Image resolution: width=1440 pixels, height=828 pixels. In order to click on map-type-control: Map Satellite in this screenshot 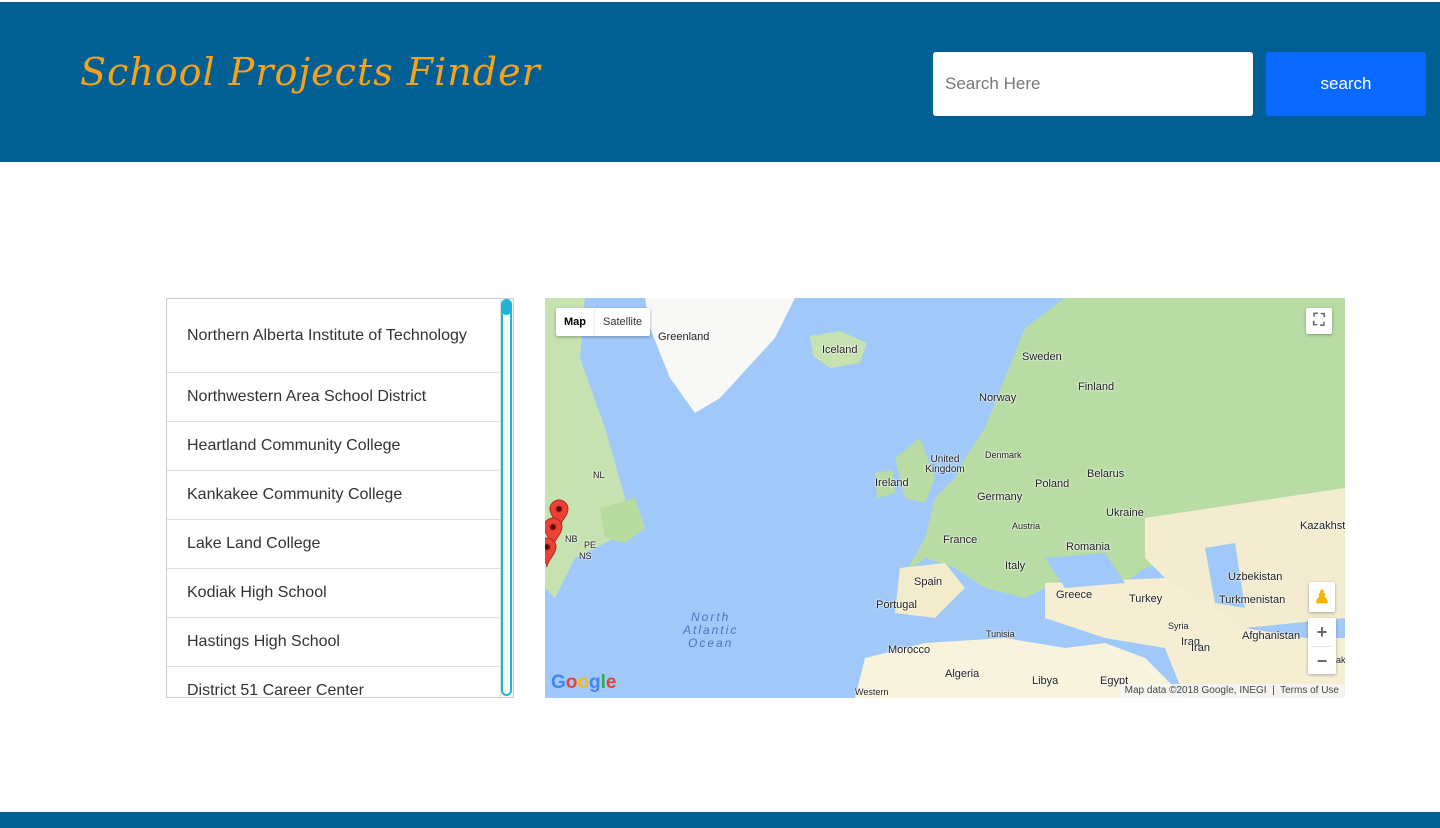, I will do `click(603, 322)`.